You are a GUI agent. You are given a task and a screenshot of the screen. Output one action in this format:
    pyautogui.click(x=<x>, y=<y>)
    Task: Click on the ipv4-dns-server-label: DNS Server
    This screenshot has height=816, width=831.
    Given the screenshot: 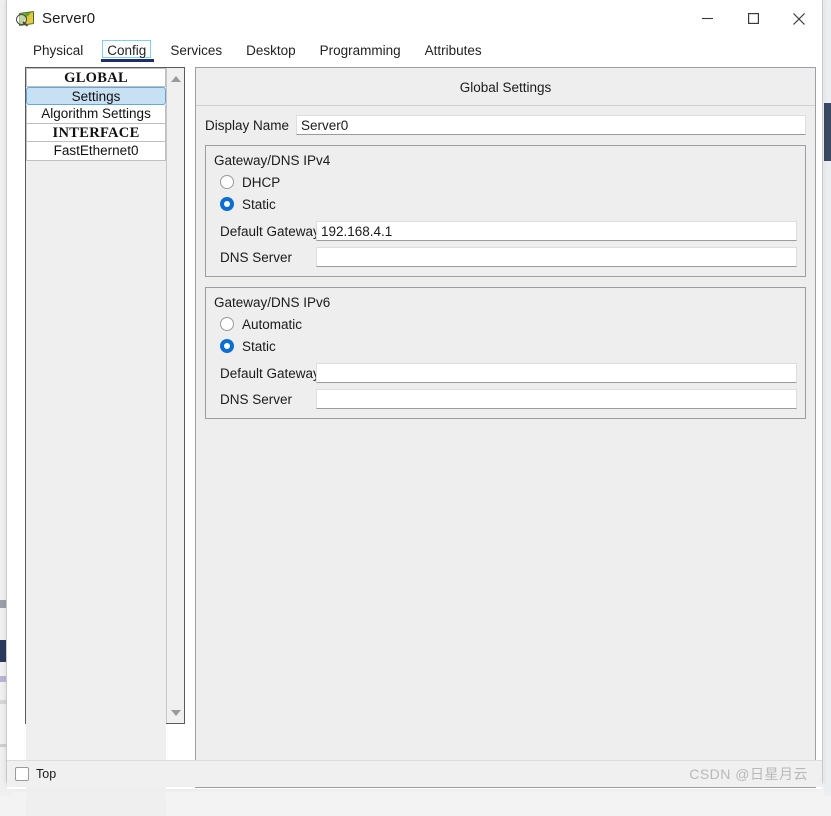 What is the action you would take?
    pyautogui.click(x=256, y=257)
    